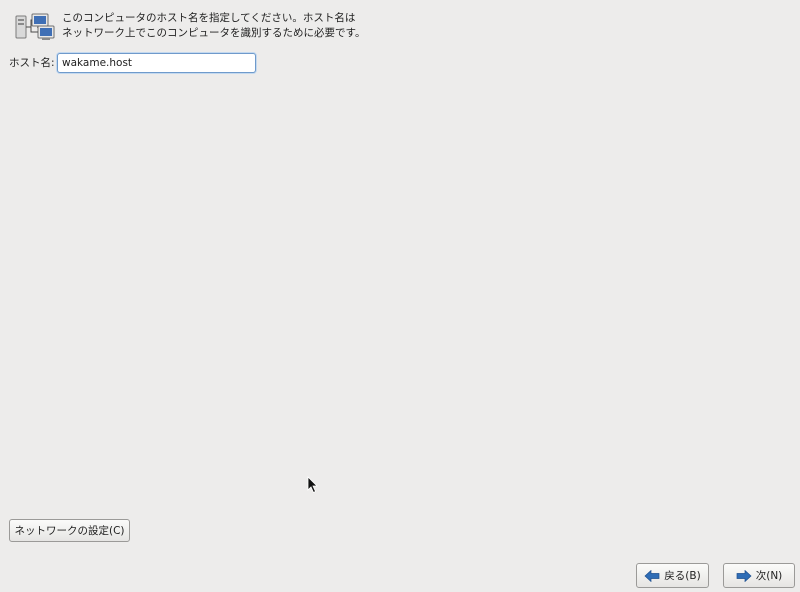 The width and height of the screenshot is (800, 592). What do you see at coordinates (312, 485) in the screenshot?
I see `mouse-pointer-icon` at bounding box center [312, 485].